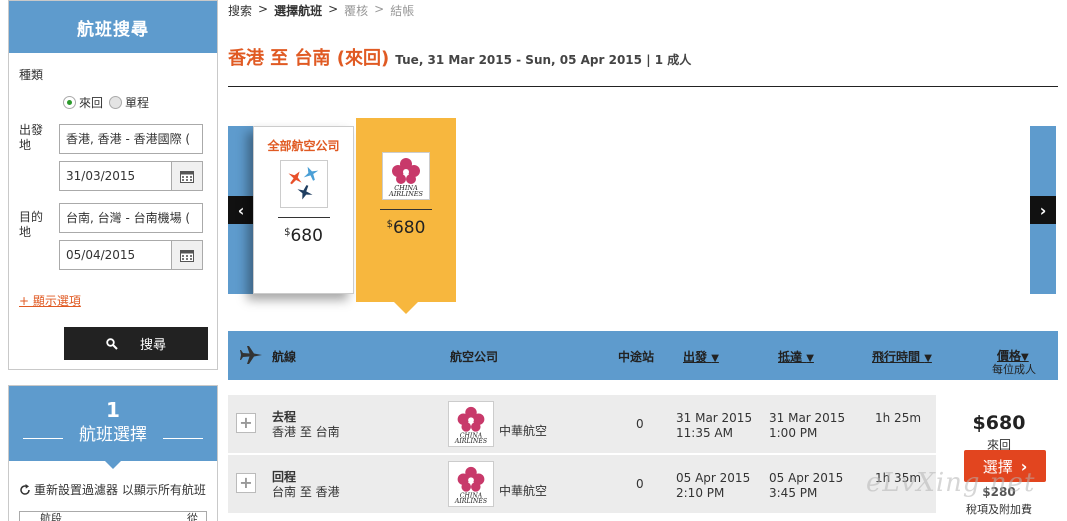 This screenshot has height=521, width=1067. I want to click on results-table-header: 航線 航空公司 中途站 出發 ▼ 抵達 ▼ 飛行時間 ▼ 價格▼ 每位成人, so click(643, 355).